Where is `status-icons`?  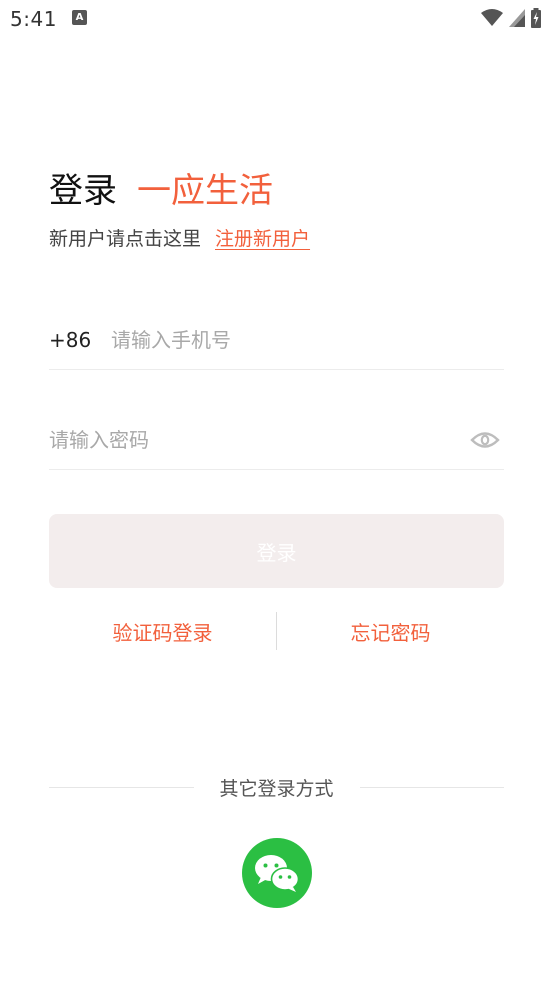
status-icons is located at coordinates (511, 18).